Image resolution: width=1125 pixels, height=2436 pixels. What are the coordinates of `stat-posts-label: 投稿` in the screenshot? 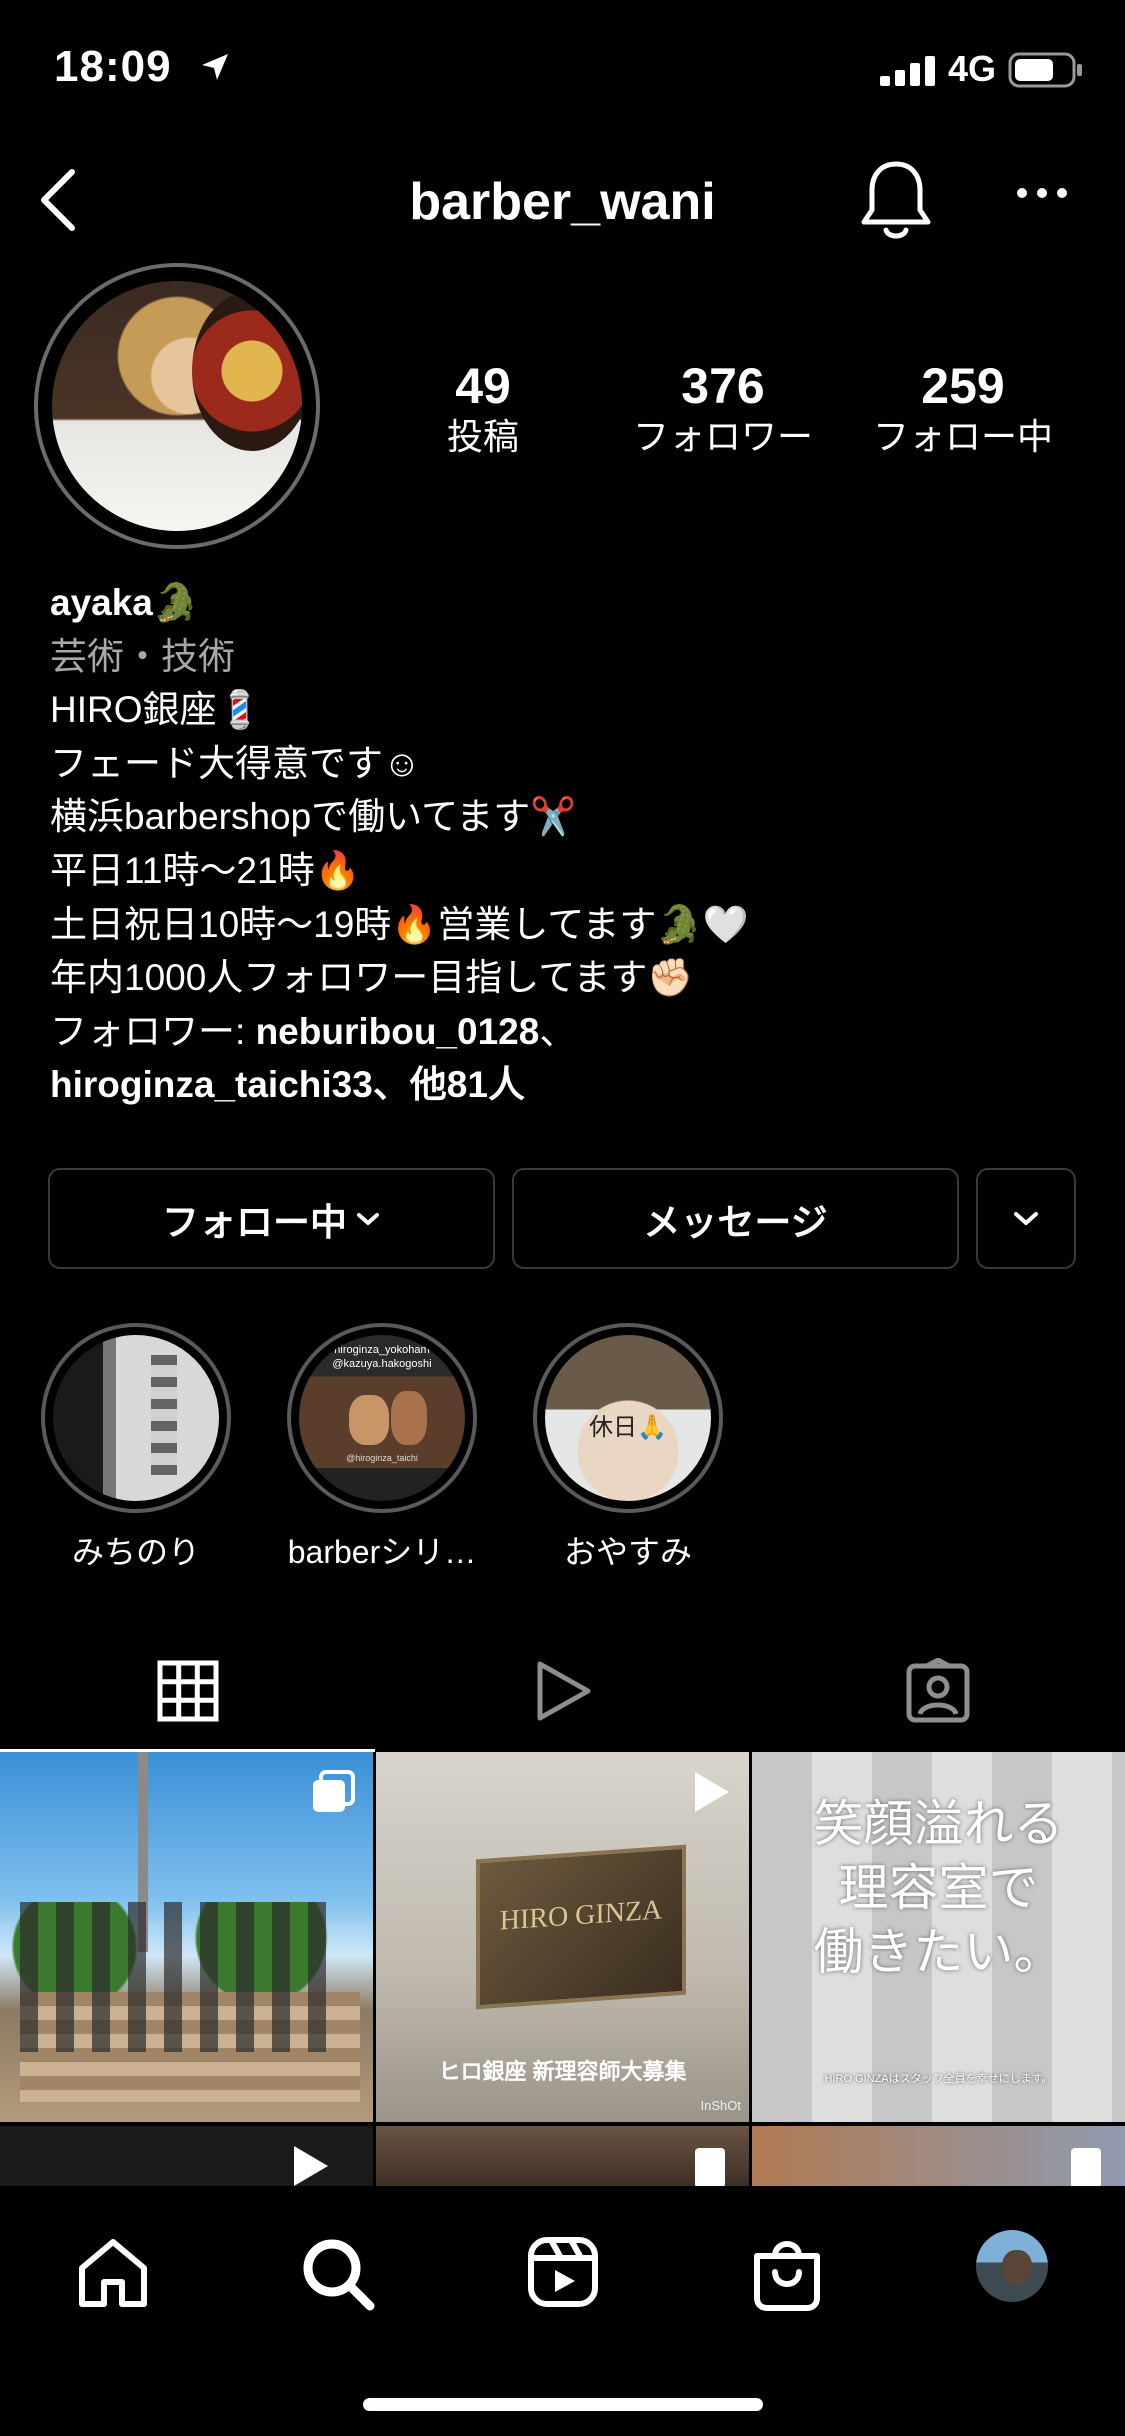 It's located at (482, 436).